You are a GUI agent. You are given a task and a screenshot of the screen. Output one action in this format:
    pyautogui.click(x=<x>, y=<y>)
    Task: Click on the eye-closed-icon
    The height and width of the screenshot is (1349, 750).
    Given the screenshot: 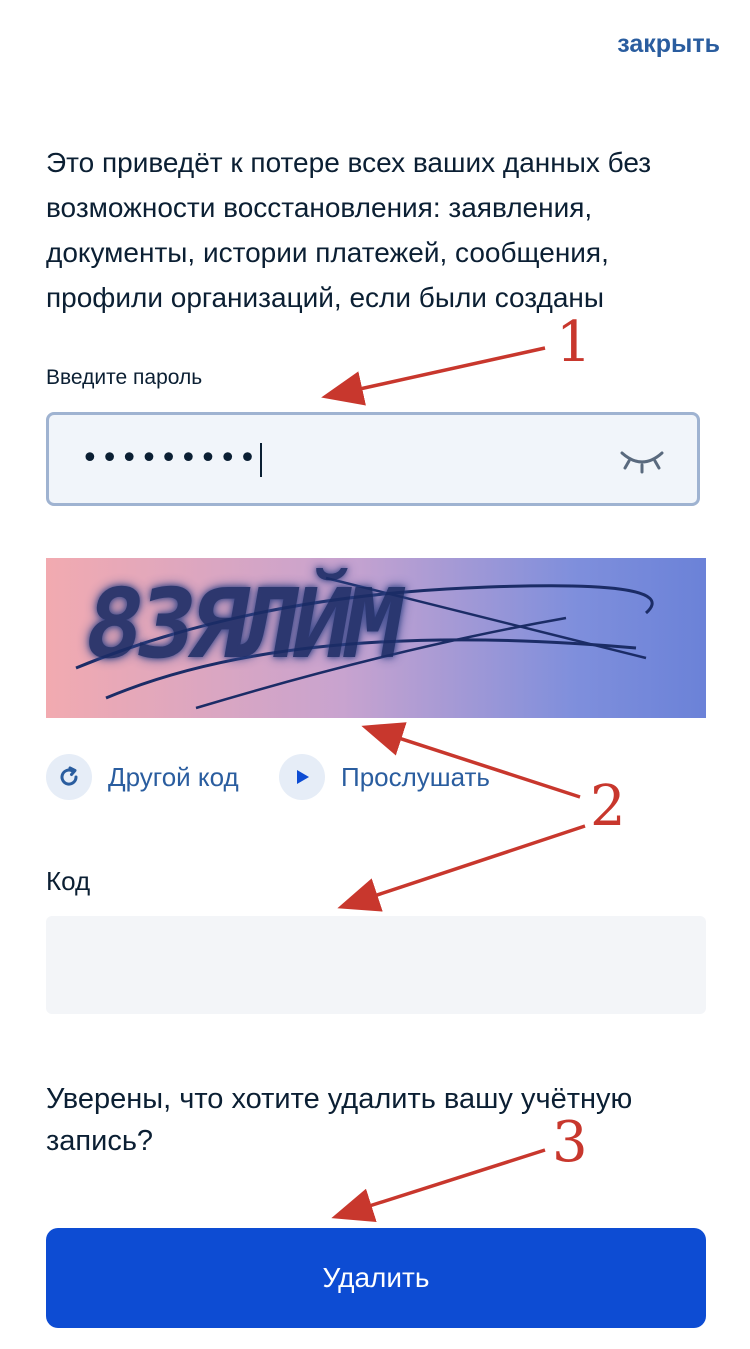 What is the action you would take?
    pyautogui.click(x=642, y=460)
    